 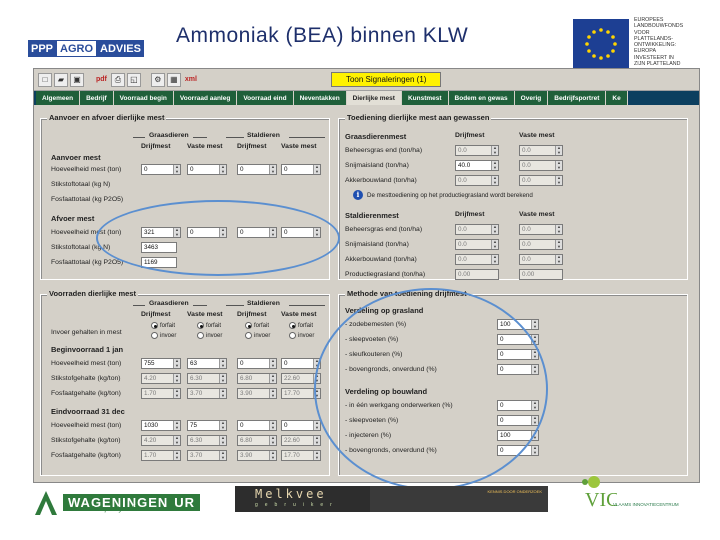 I want to click on wageningen-ur-logo: WAGENINGEN UR, so click(x=117, y=502).